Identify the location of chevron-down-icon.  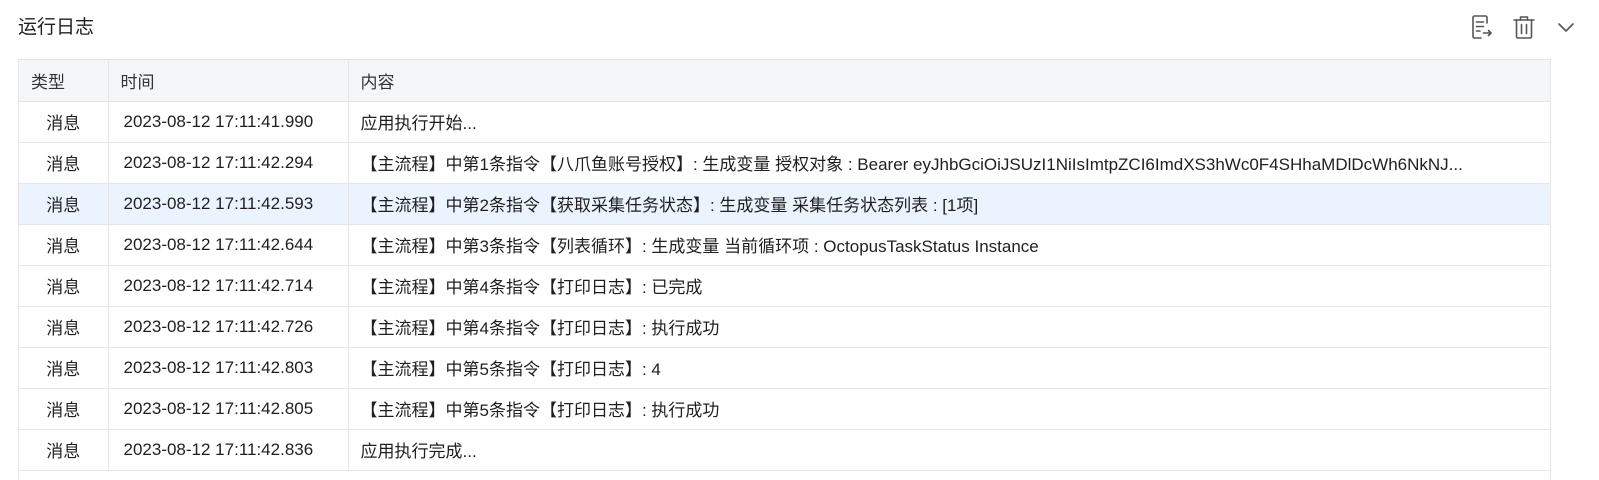
(1566, 27).